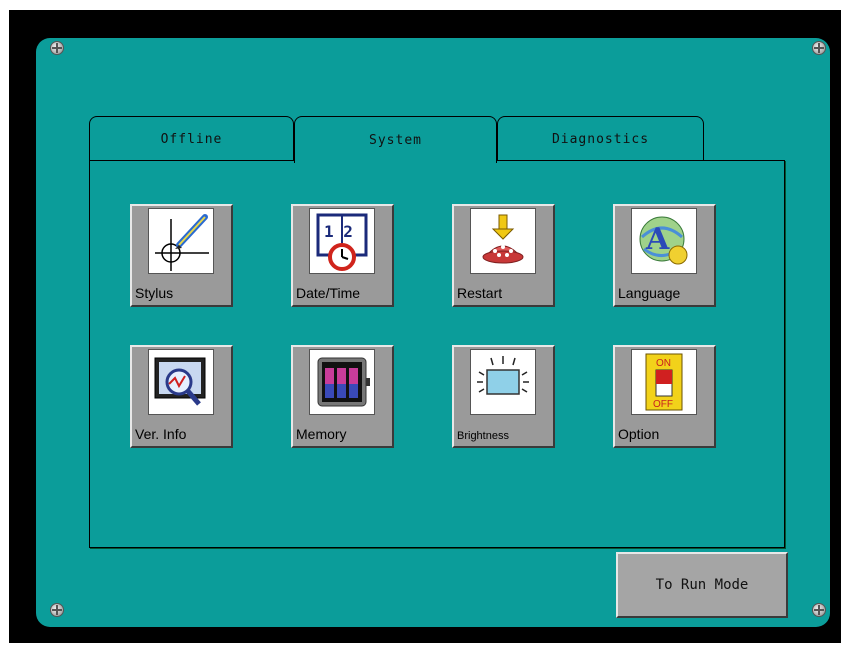 This screenshot has width=847, height=648. I want to click on restart-label: Restart, so click(480, 293).